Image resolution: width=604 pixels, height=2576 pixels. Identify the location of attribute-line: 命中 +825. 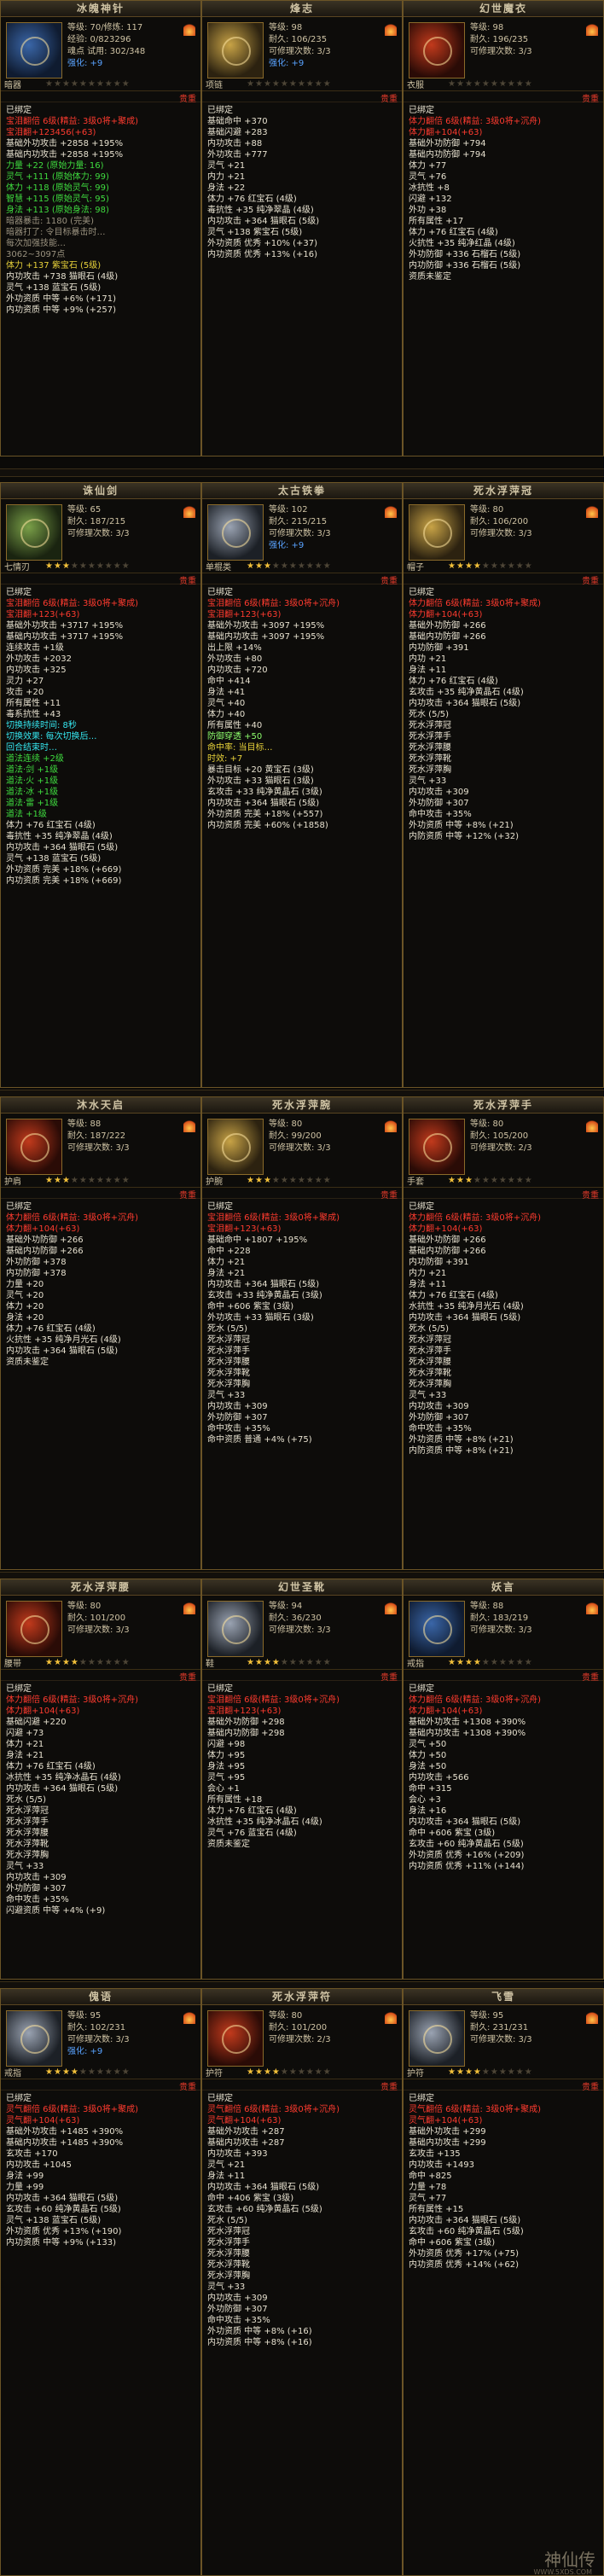
(430, 2176).